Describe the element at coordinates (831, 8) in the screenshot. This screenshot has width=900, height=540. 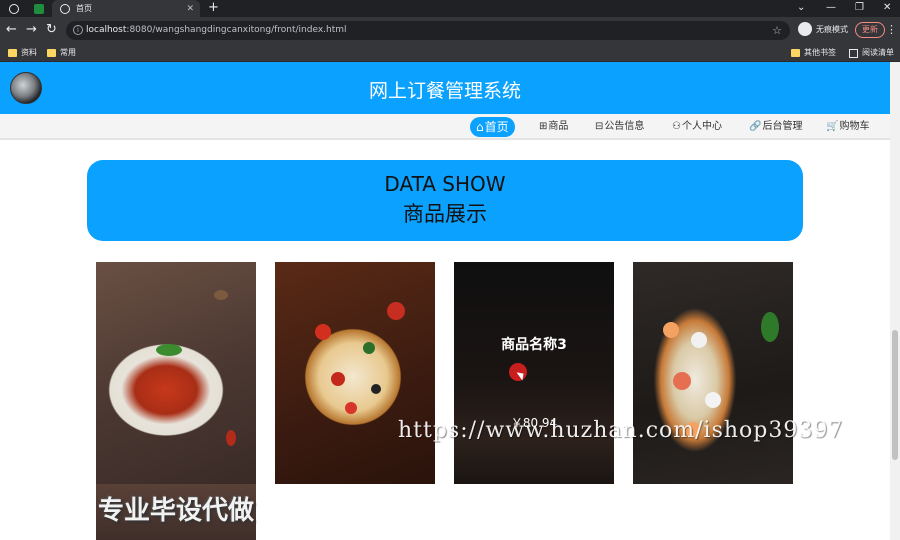
I see `minimize-icon: —` at that location.